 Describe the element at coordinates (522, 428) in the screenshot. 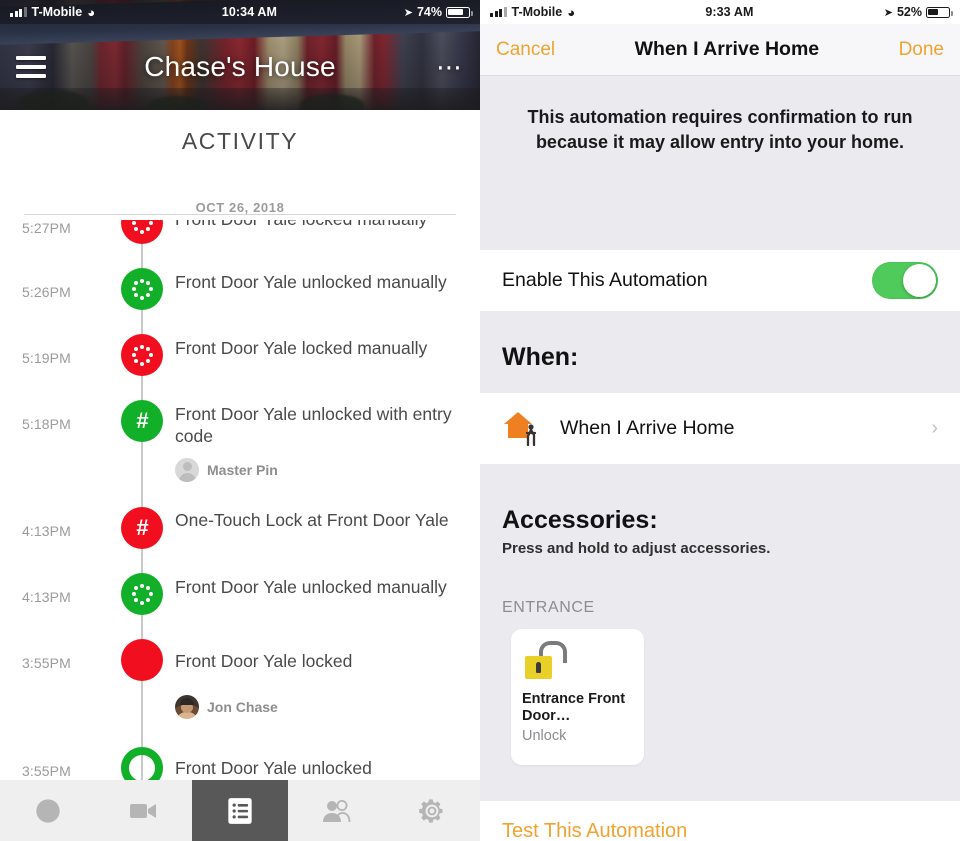

I see `home-arrive-icon` at that location.